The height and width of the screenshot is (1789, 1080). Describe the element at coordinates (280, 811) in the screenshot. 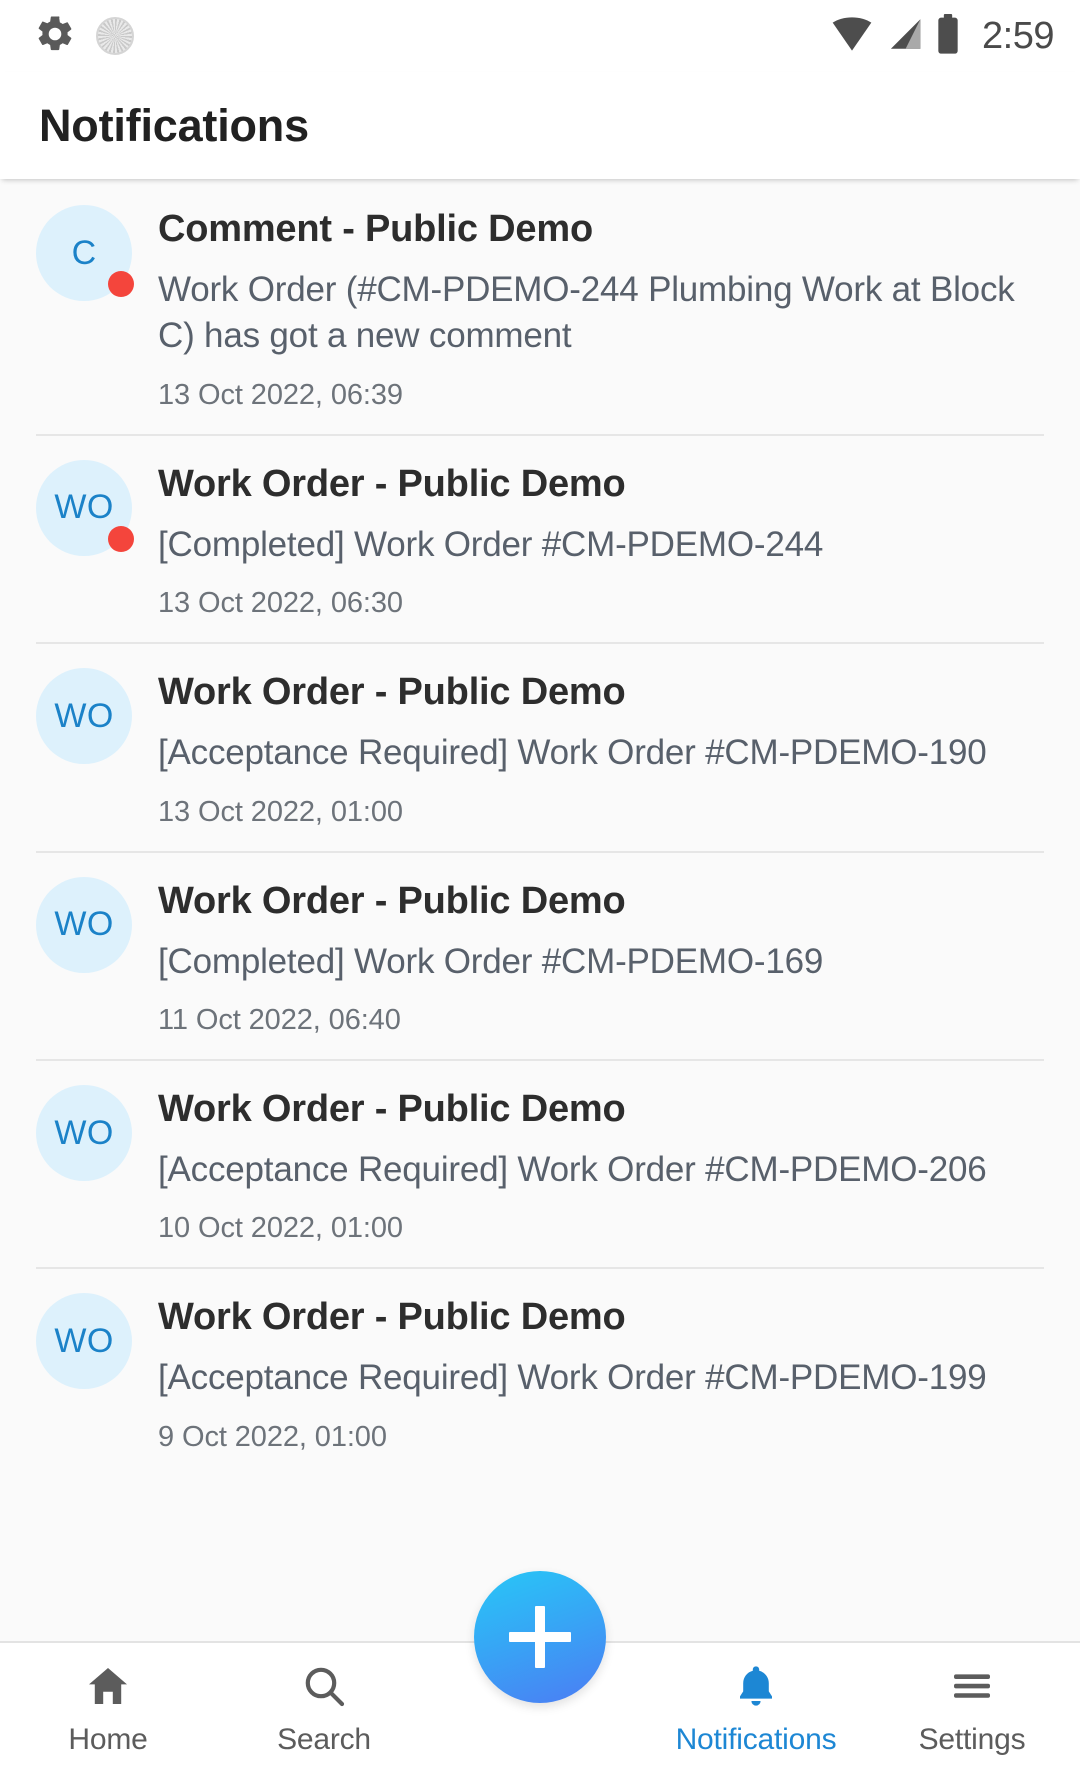

I see `notification-timestamp: 13 Oct 2022, 01:00` at that location.